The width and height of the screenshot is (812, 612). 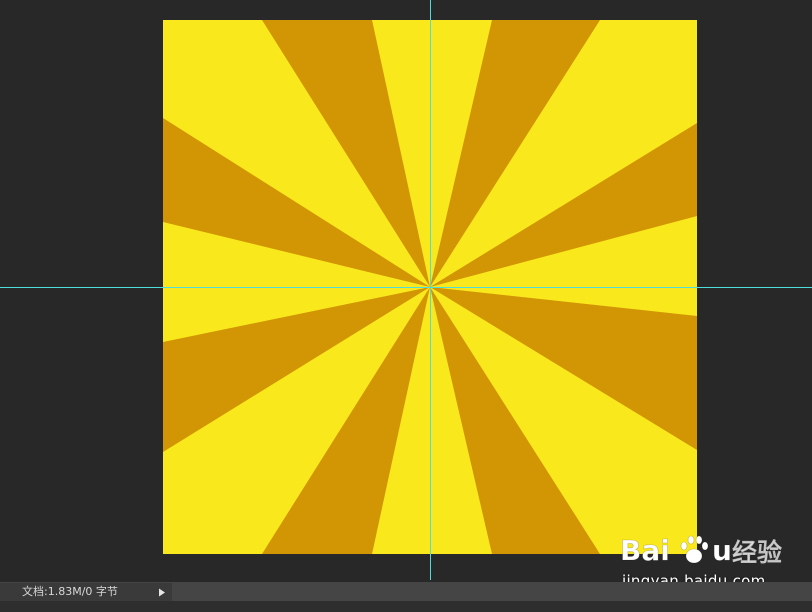 What do you see at coordinates (722, 550) in the screenshot?
I see `svg-text: u` at bounding box center [722, 550].